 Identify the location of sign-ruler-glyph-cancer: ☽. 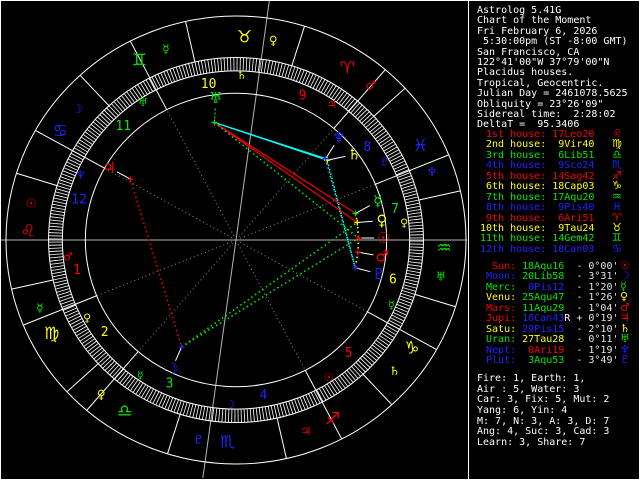
(77, 109).